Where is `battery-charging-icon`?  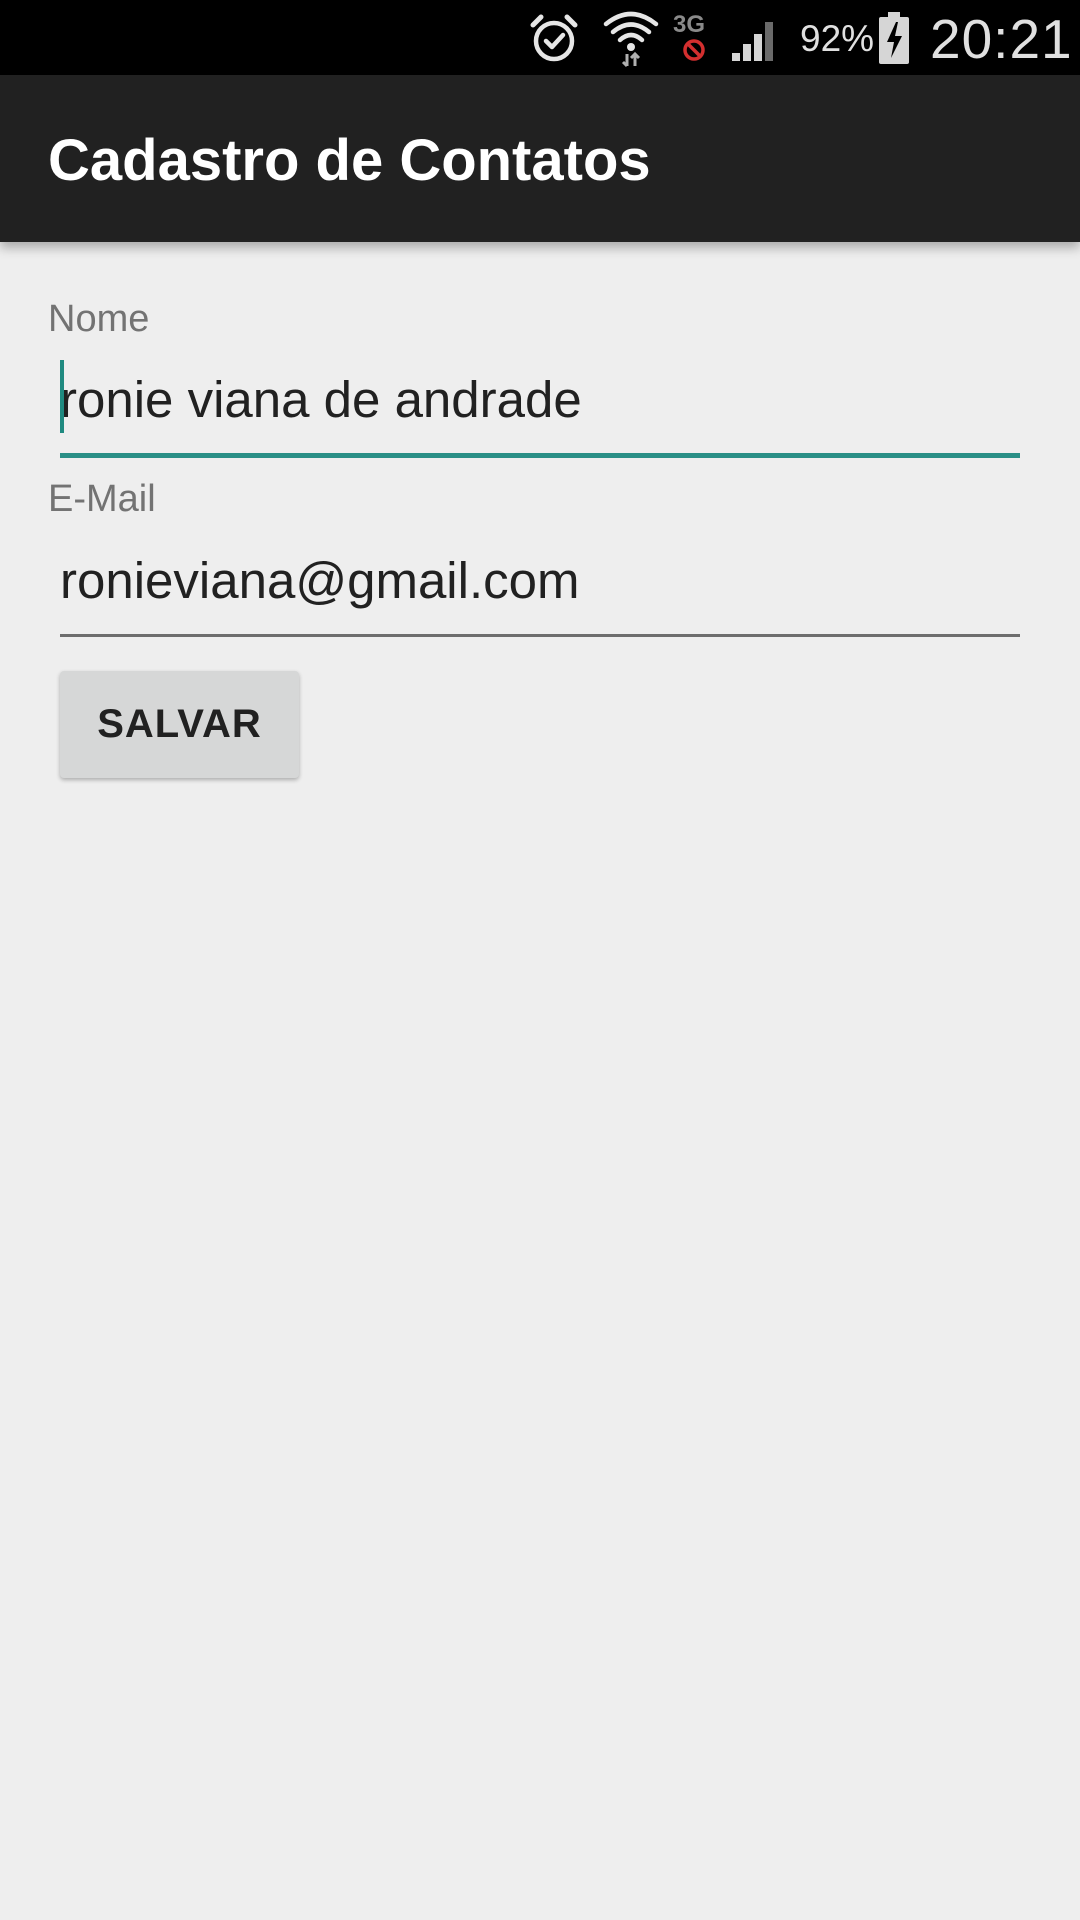 battery-charging-icon is located at coordinates (894, 37).